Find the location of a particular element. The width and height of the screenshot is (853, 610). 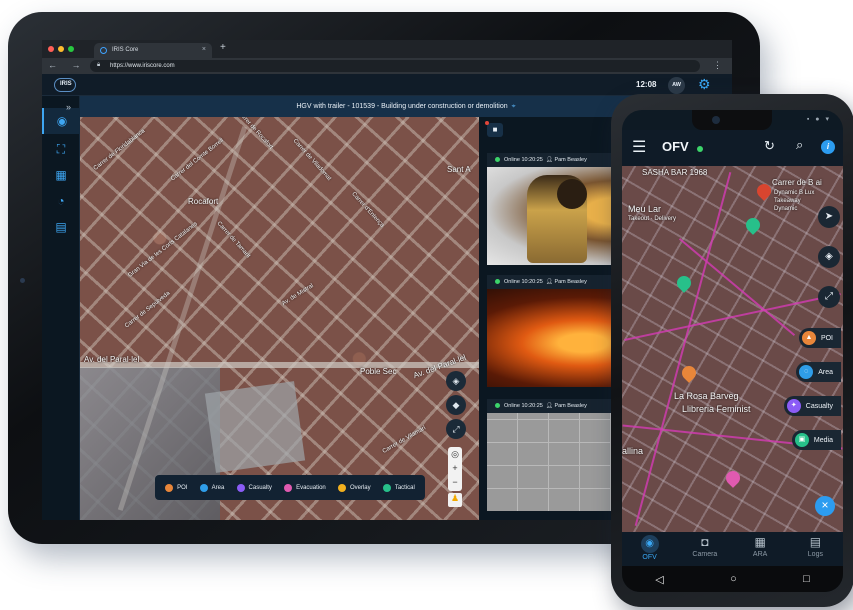

media-icon: ▣ is located at coordinates (801, 440).